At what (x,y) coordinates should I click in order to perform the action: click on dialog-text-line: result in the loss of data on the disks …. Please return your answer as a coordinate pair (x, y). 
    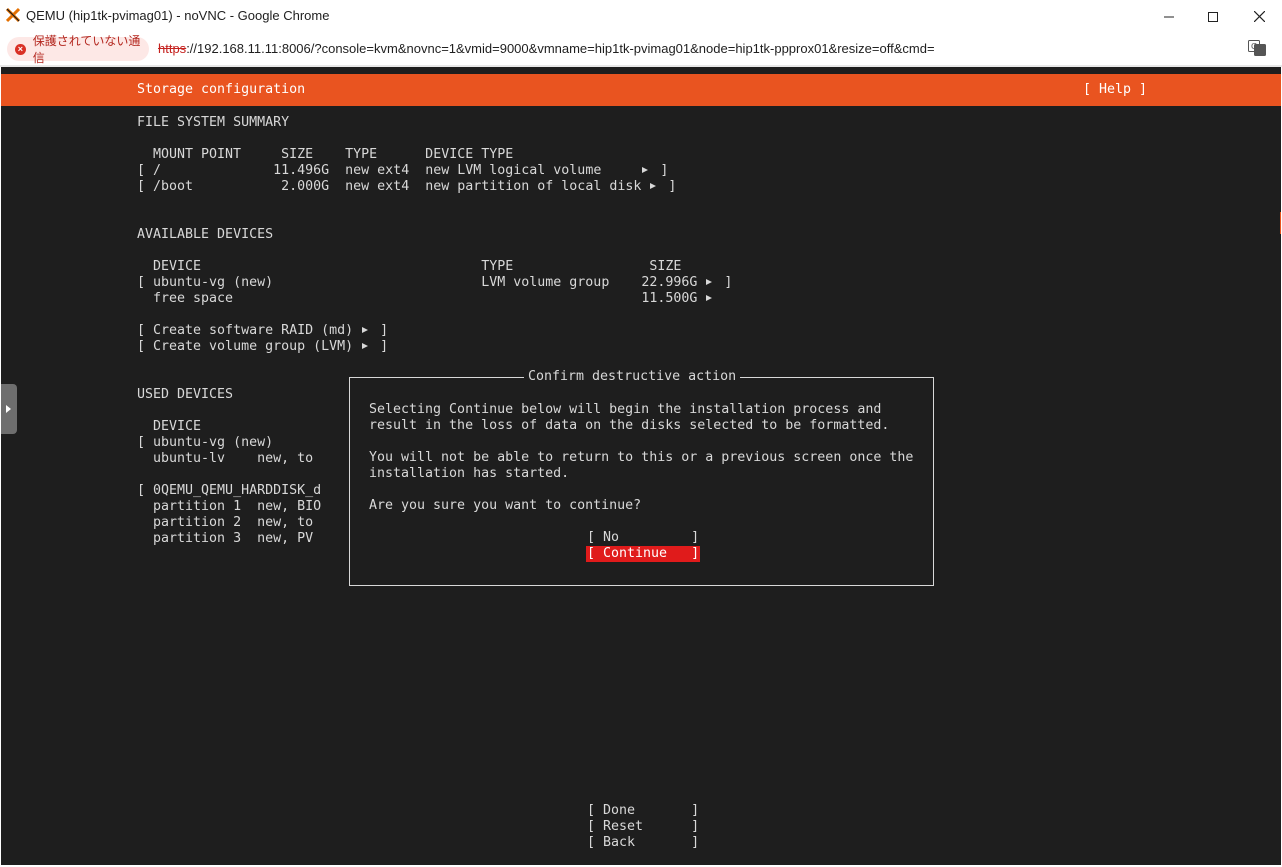
    Looking at the image, I should click on (629, 425).